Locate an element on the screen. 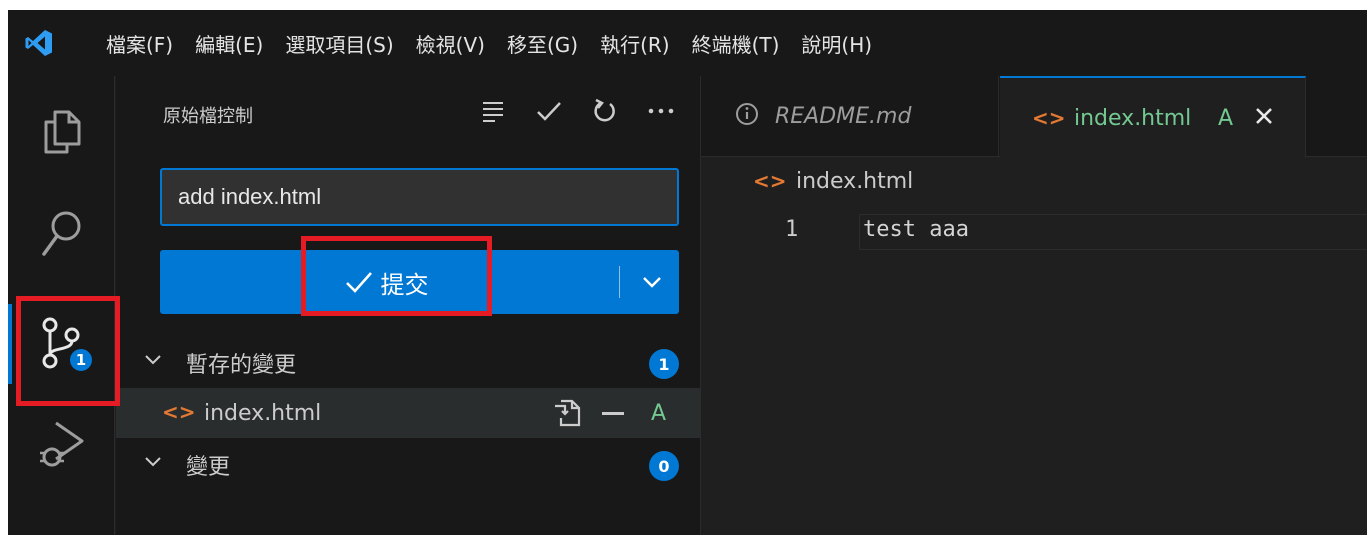  file-status: A is located at coordinates (659, 413).